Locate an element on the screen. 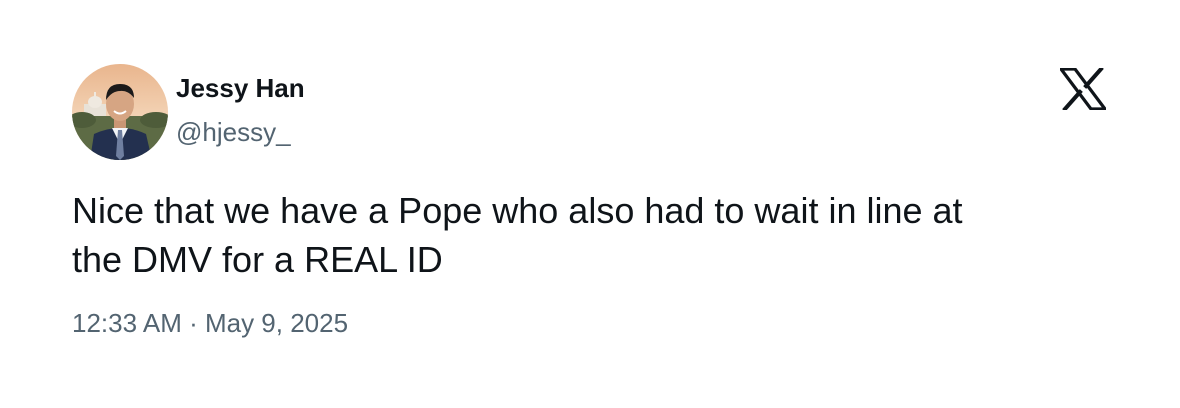 The height and width of the screenshot is (408, 1180). avatar is located at coordinates (120, 112).